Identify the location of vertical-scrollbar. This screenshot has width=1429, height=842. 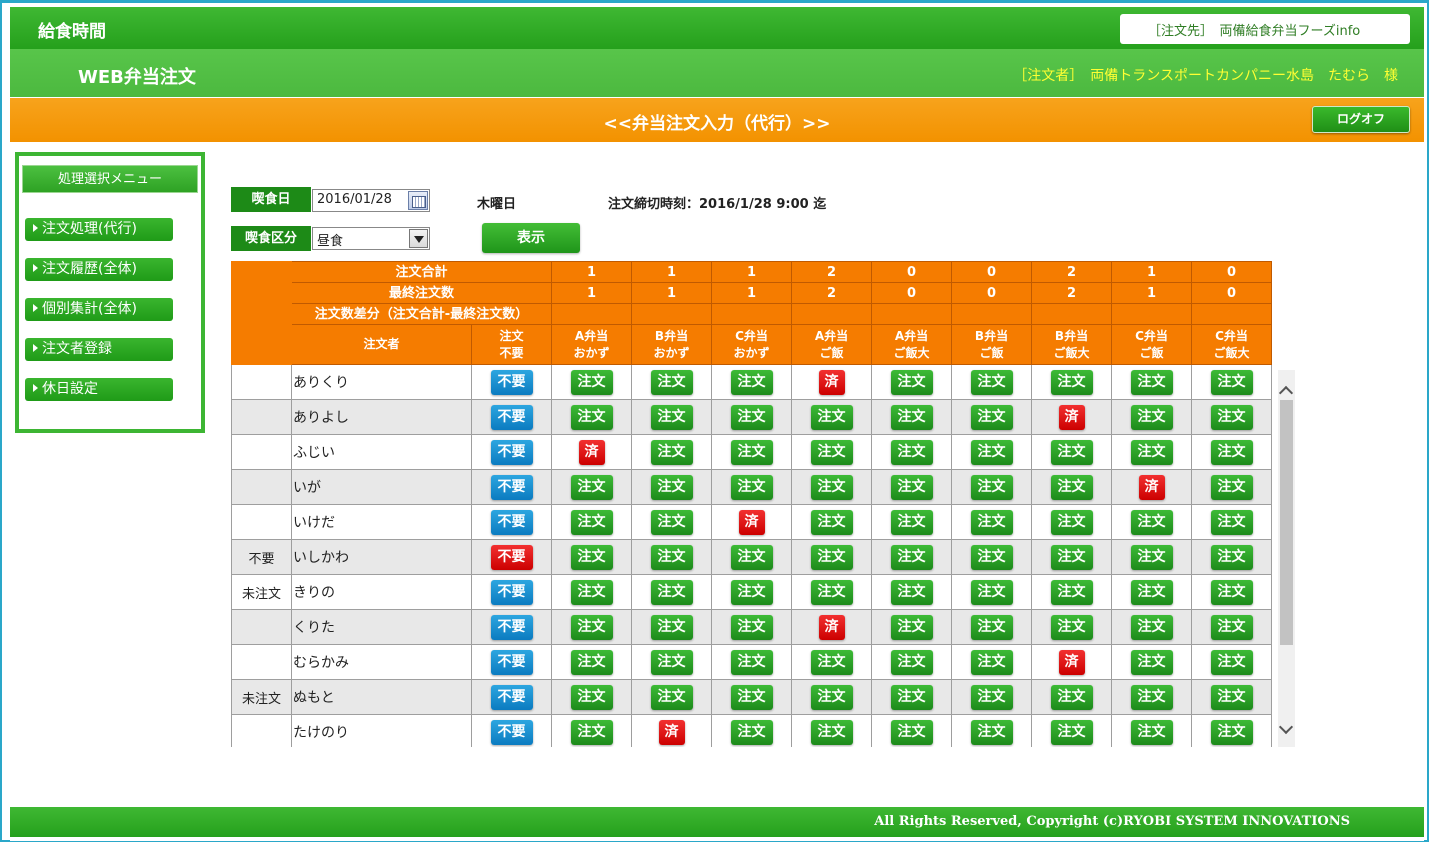
(1286, 558).